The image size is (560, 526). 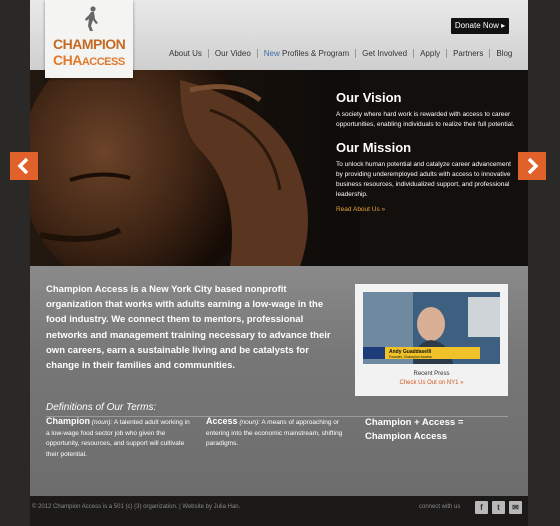 What do you see at coordinates (410, 357) in the screenshot?
I see `video-caption-sub: Founder, Champion Access` at bounding box center [410, 357].